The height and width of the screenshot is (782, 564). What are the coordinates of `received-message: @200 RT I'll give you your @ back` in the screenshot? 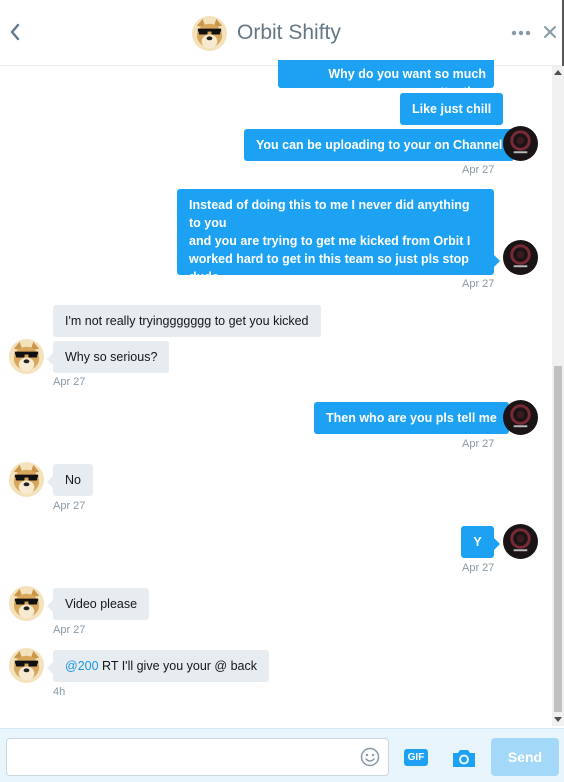 It's located at (158, 666).